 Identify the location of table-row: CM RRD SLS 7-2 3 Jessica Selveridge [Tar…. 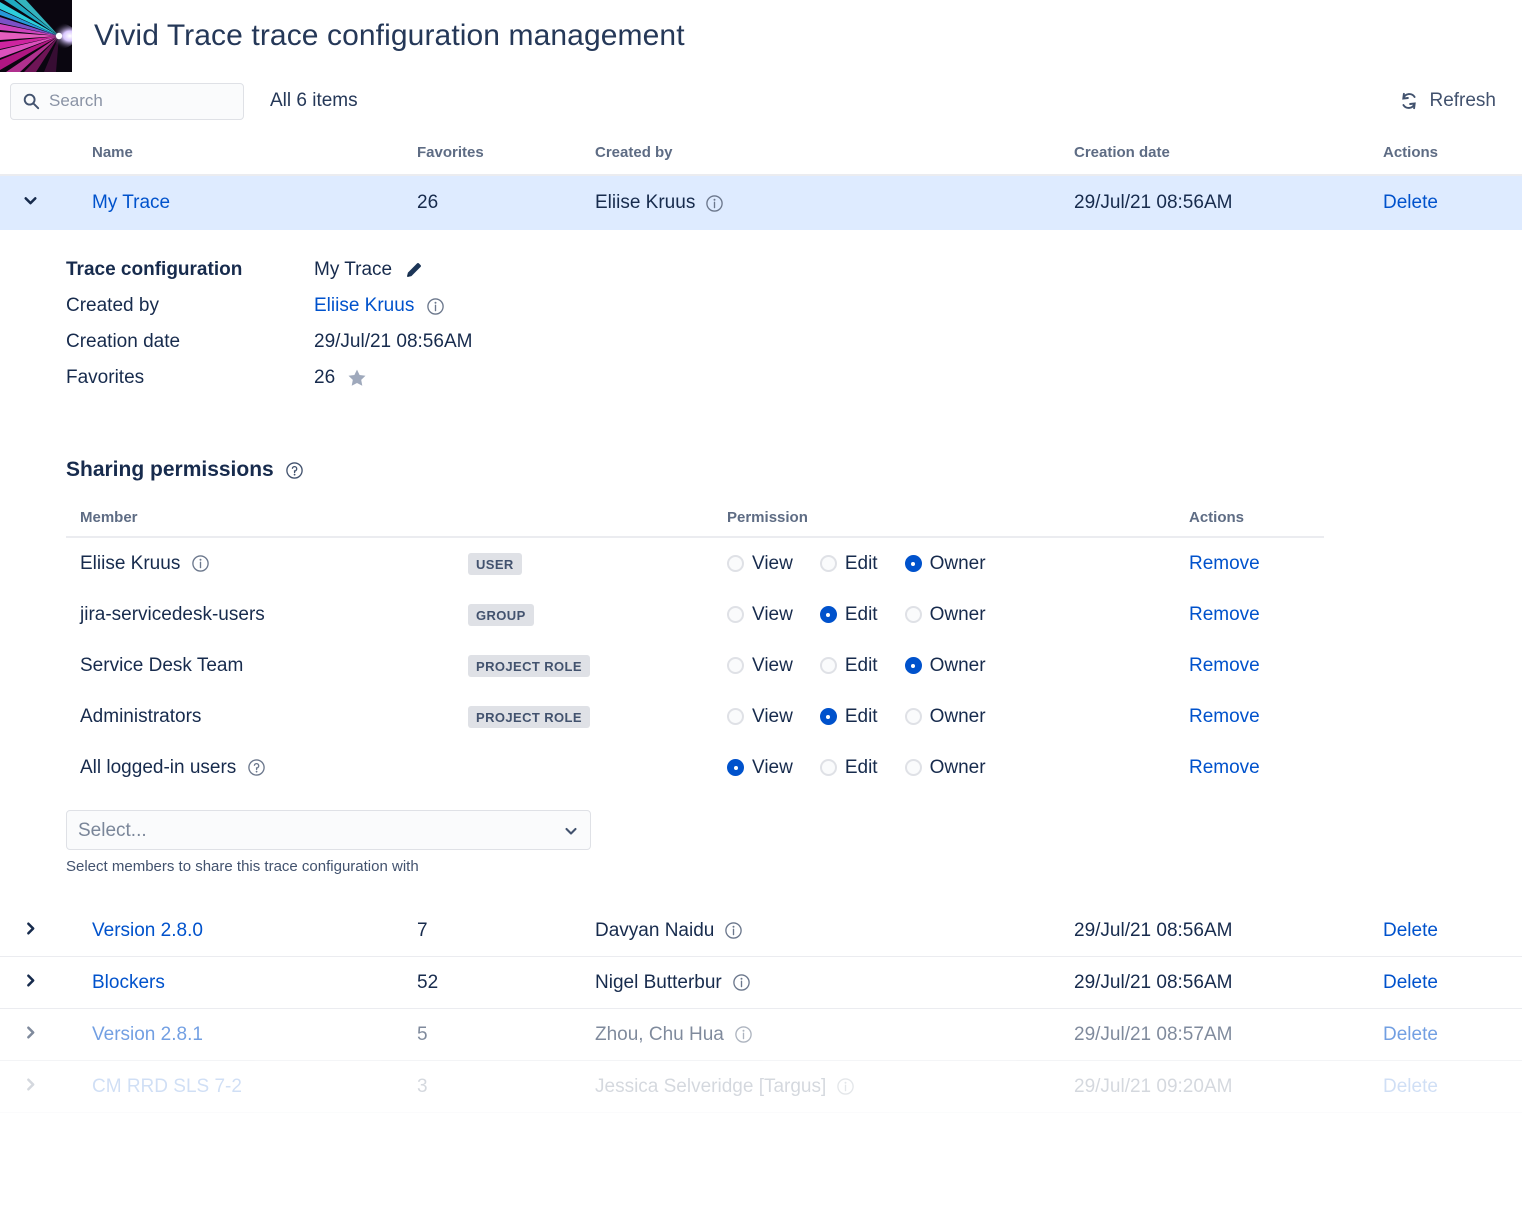
(761, 1087).